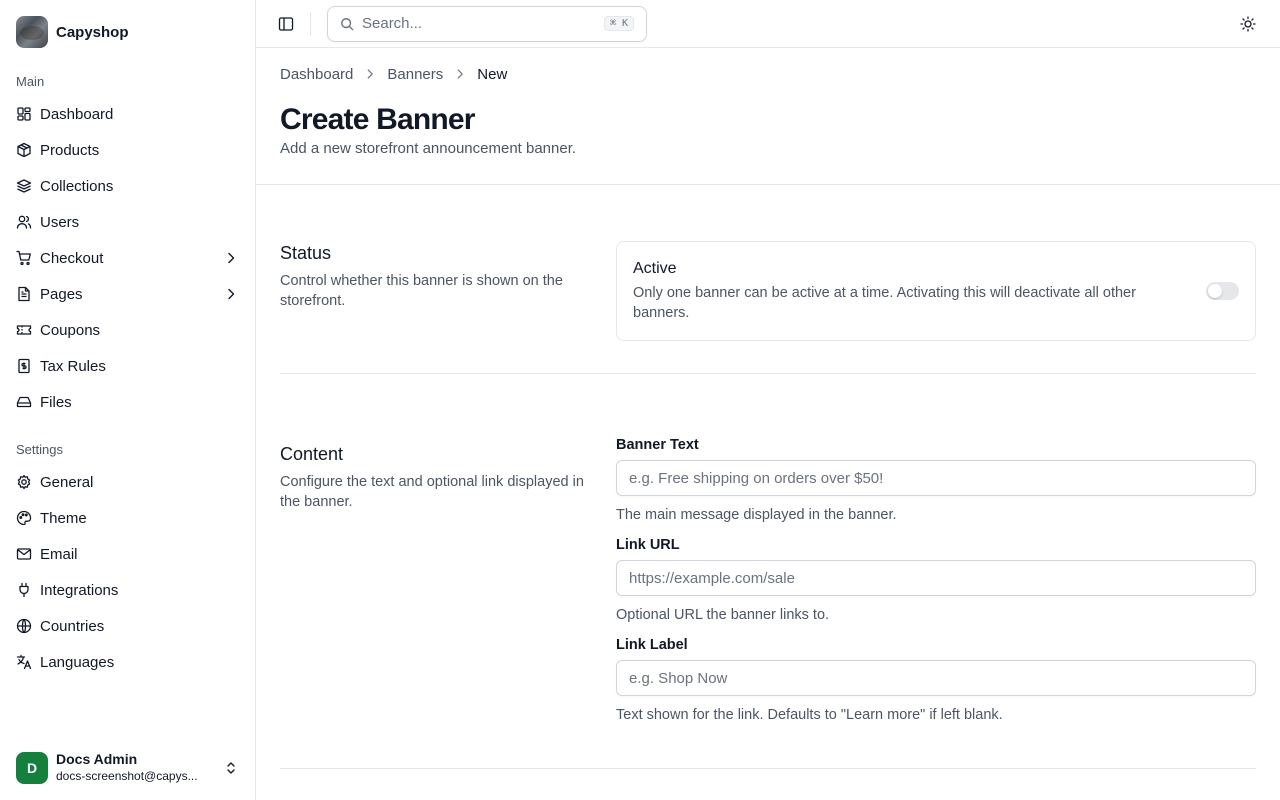 Image resolution: width=1280 pixels, height=800 pixels. Describe the element at coordinates (936, 478) in the screenshot. I see `banner-text-input` at that location.